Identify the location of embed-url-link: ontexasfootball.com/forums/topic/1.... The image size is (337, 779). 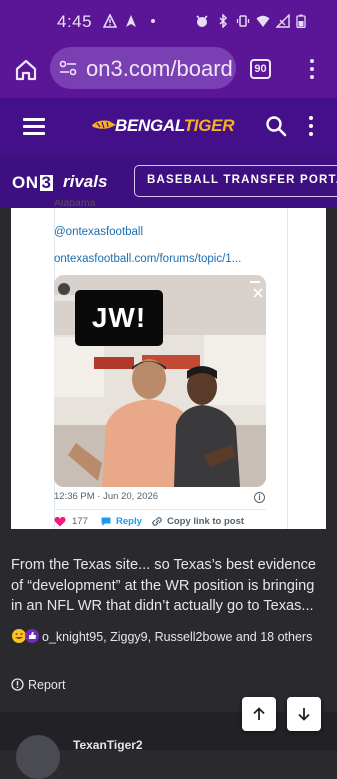
(147, 259).